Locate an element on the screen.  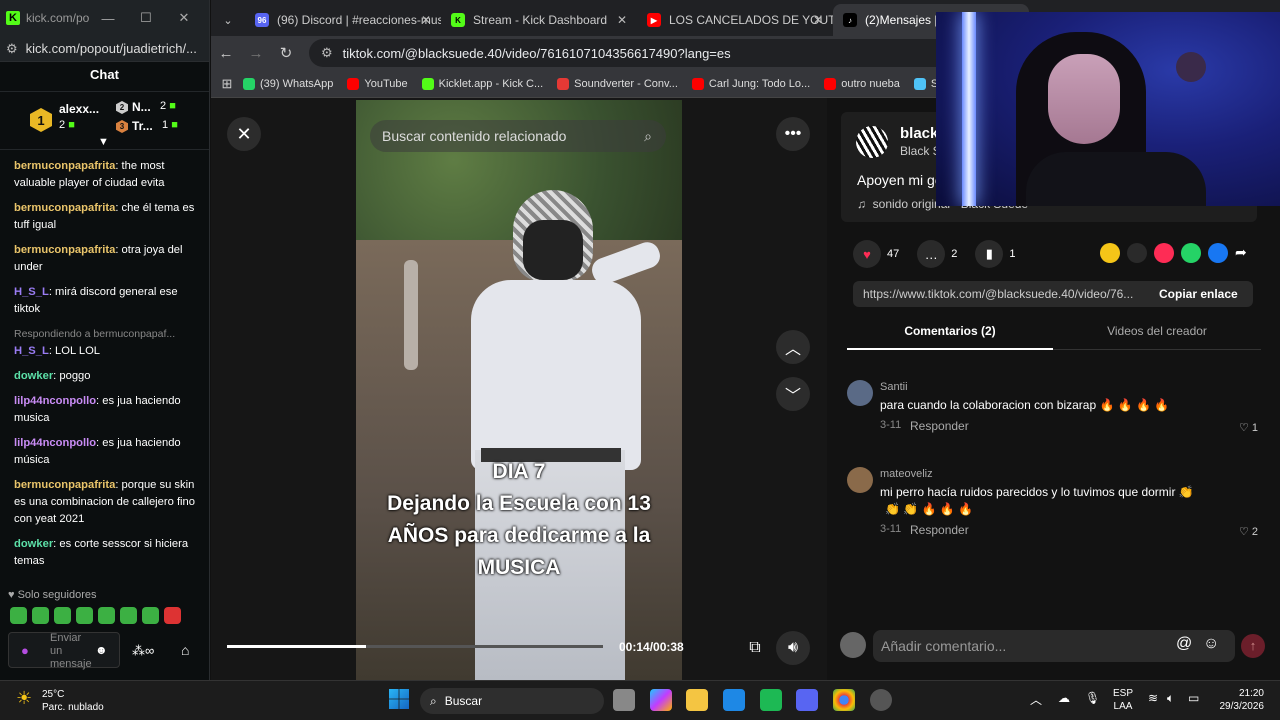
chrome-icon is located at coordinates (844, 700).